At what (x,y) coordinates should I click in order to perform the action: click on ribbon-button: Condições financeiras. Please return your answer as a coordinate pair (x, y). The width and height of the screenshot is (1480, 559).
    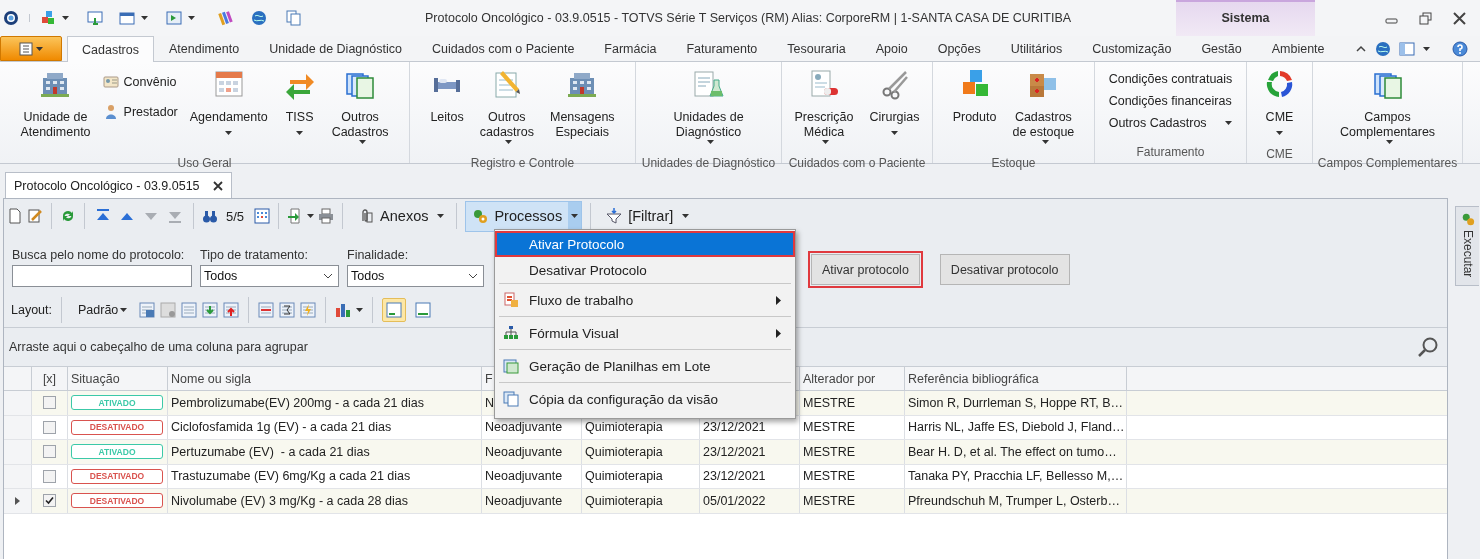
    Looking at the image, I should click on (1170, 101).